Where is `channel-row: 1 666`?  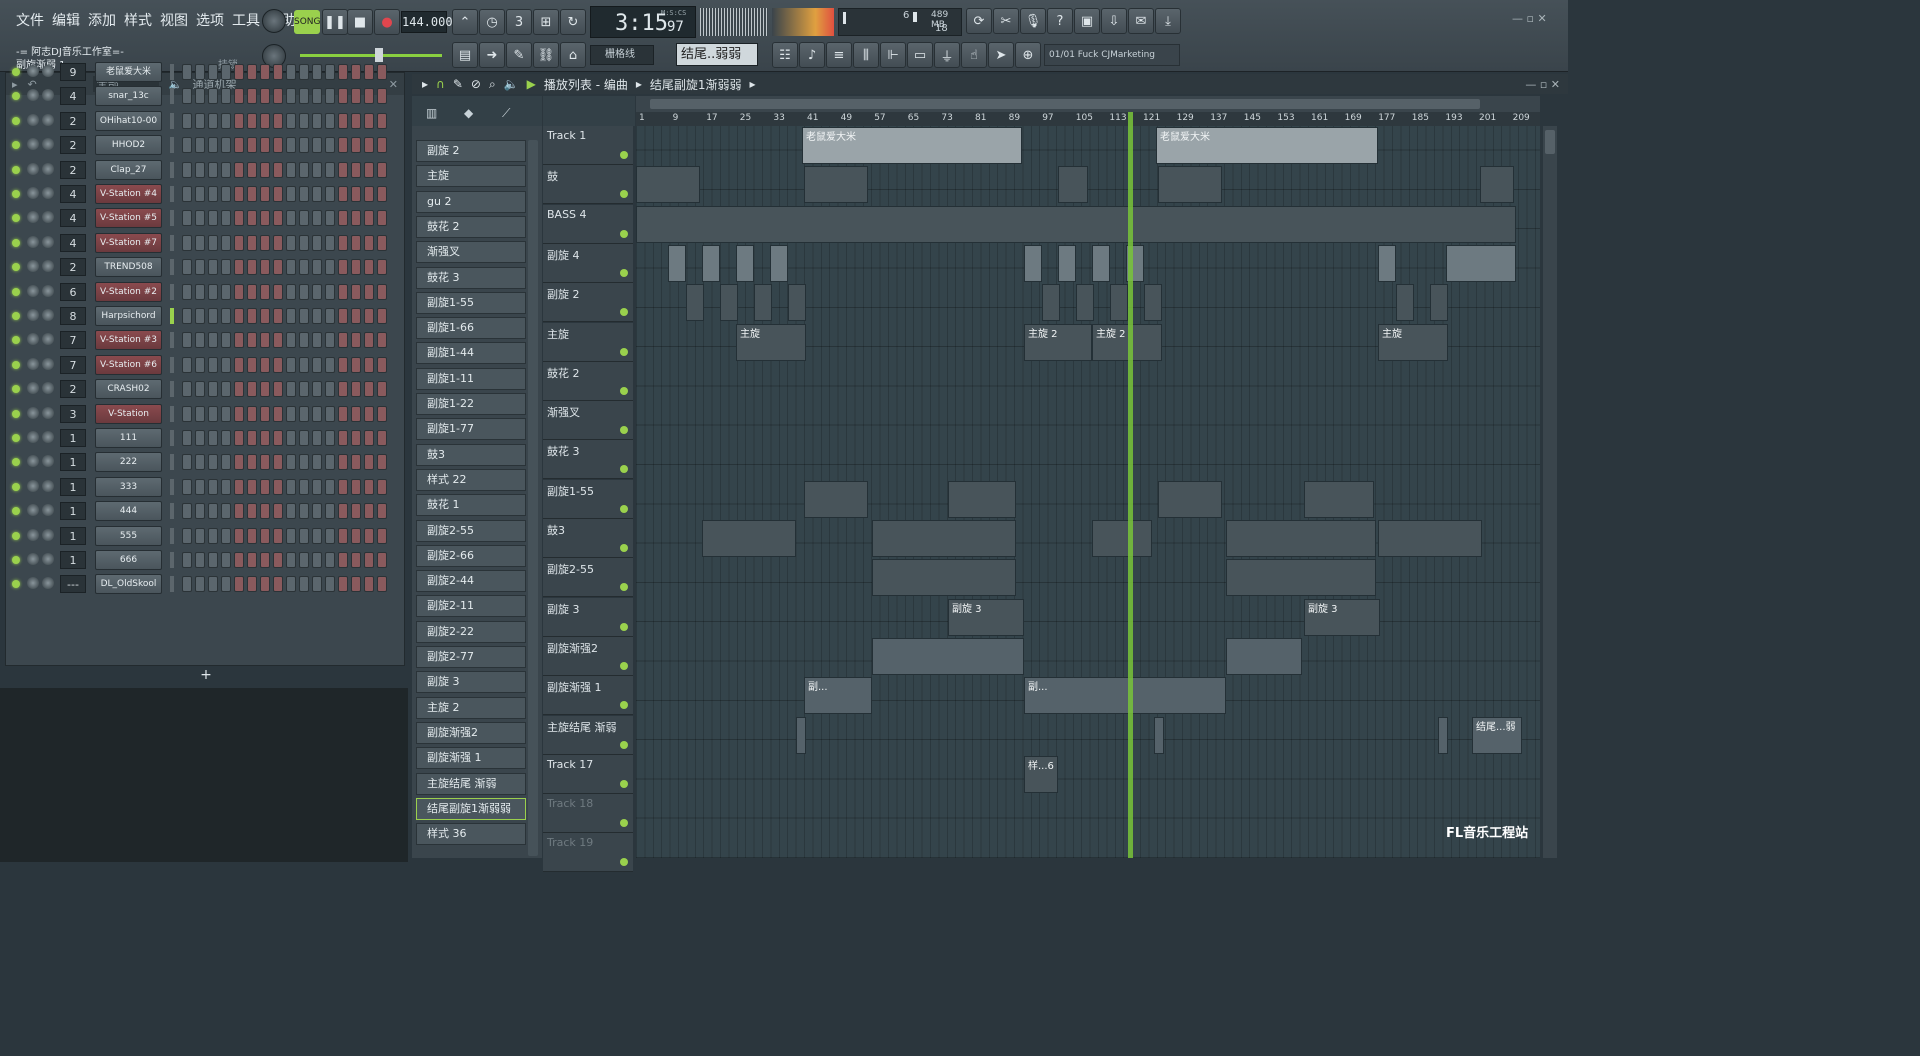
channel-row: 1 666 is located at coordinates (205, 560).